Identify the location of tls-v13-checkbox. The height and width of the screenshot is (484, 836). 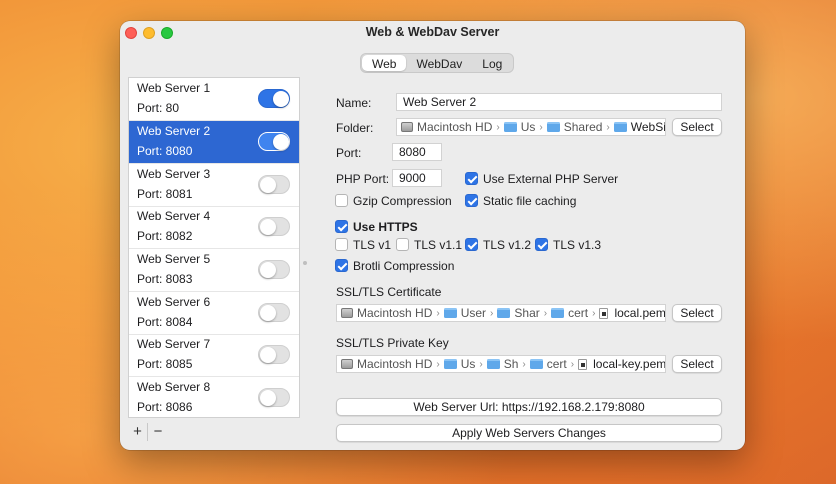
(541, 244).